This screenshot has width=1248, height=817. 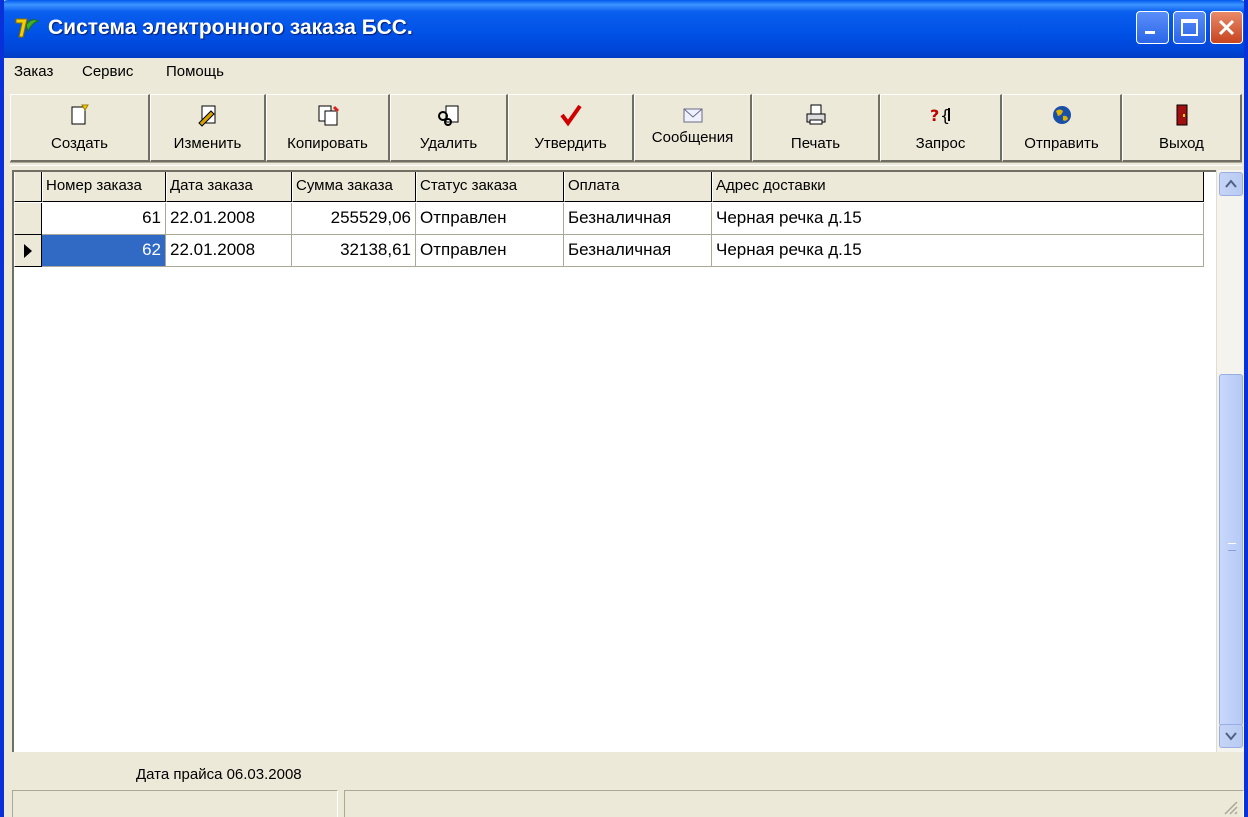 What do you see at coordinates (328, 128) in the screenshot?
I see `copy-button: Копировать` at bounding box center [328, 128].